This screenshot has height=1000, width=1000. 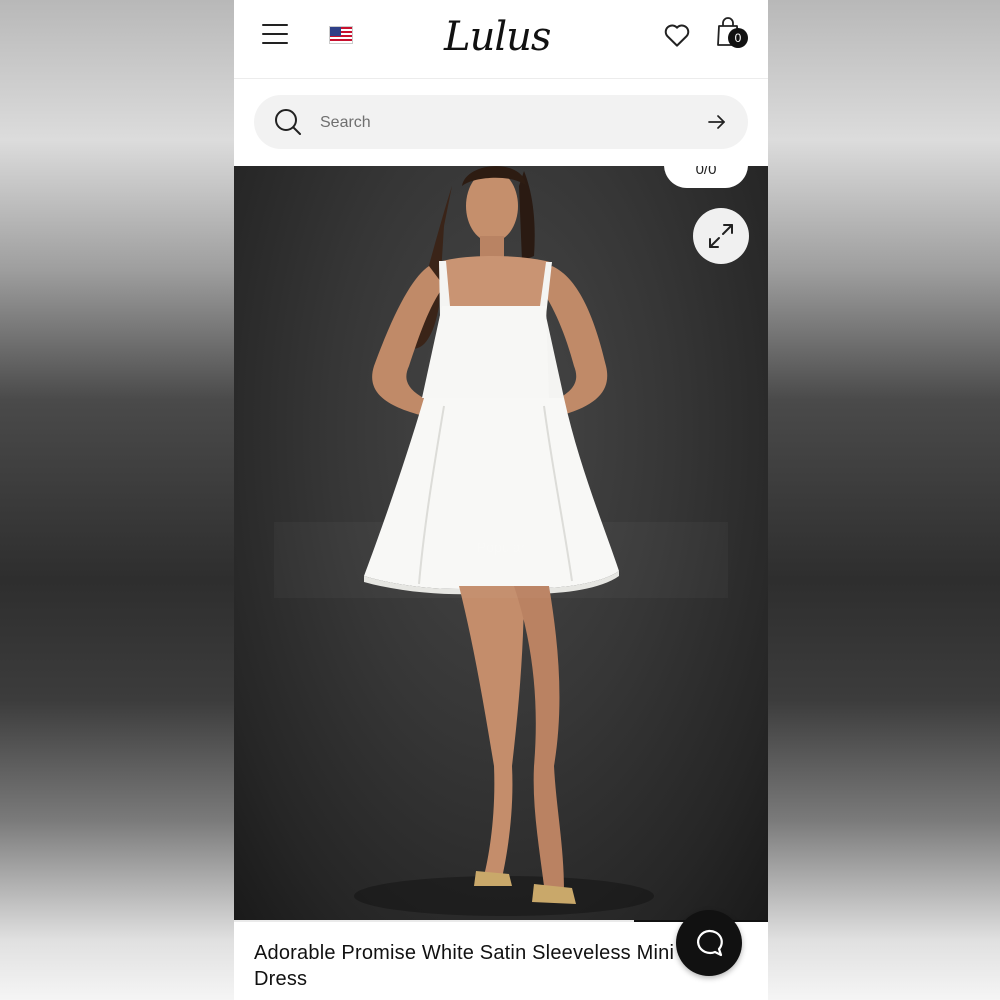 I want to click on expand-icon, so click(x=721, y=236).